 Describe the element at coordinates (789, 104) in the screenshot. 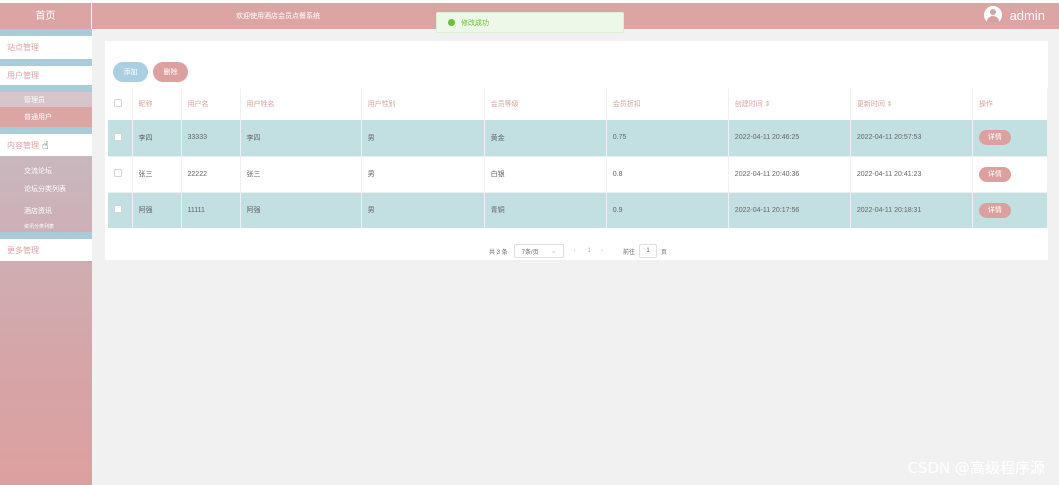

I see `sortable-column-header: 创建时间 ⇕` at that location.